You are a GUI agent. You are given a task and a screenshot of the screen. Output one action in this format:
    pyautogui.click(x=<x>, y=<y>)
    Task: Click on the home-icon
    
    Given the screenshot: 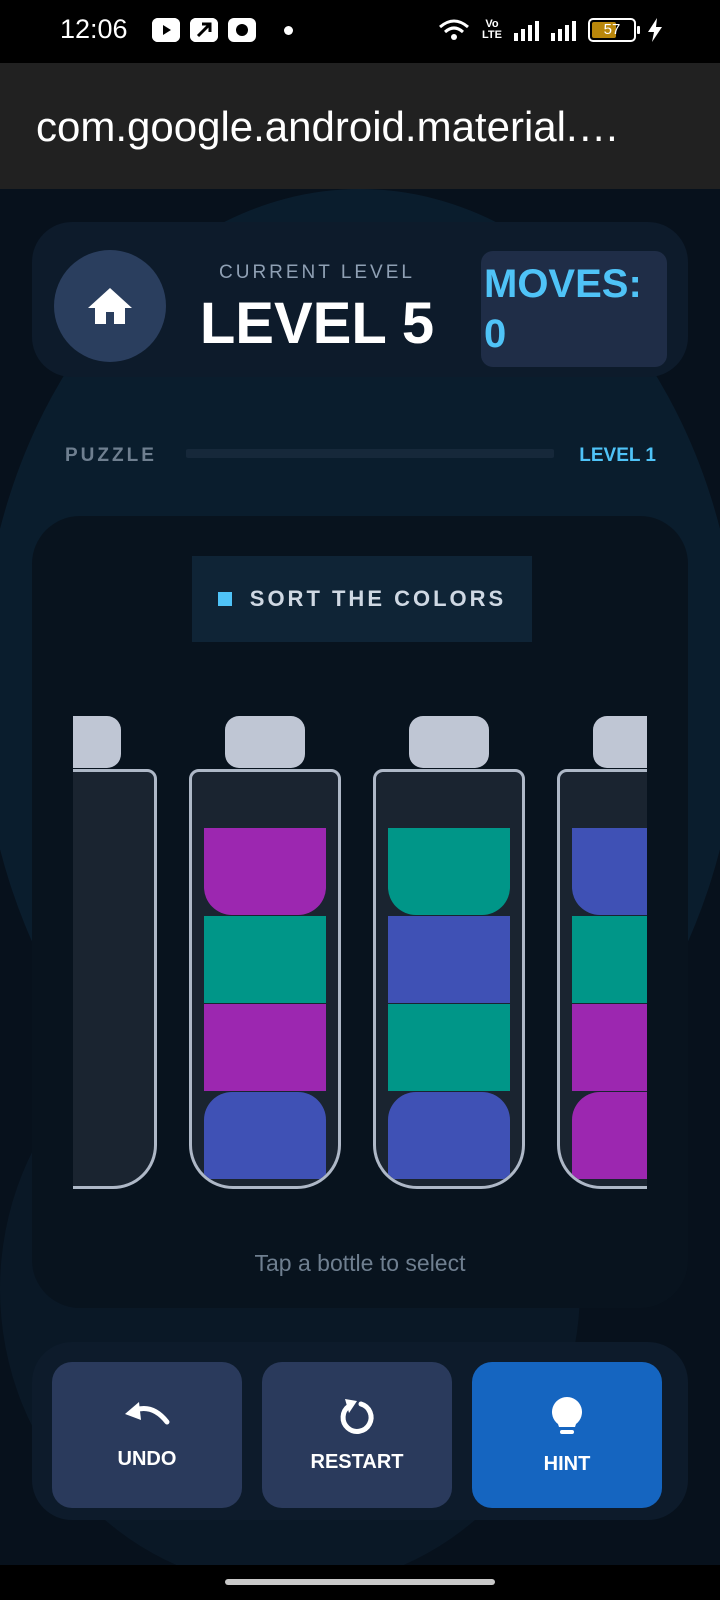 What is the action you would take?
    pyautogui.click(x=110, y=306)
    